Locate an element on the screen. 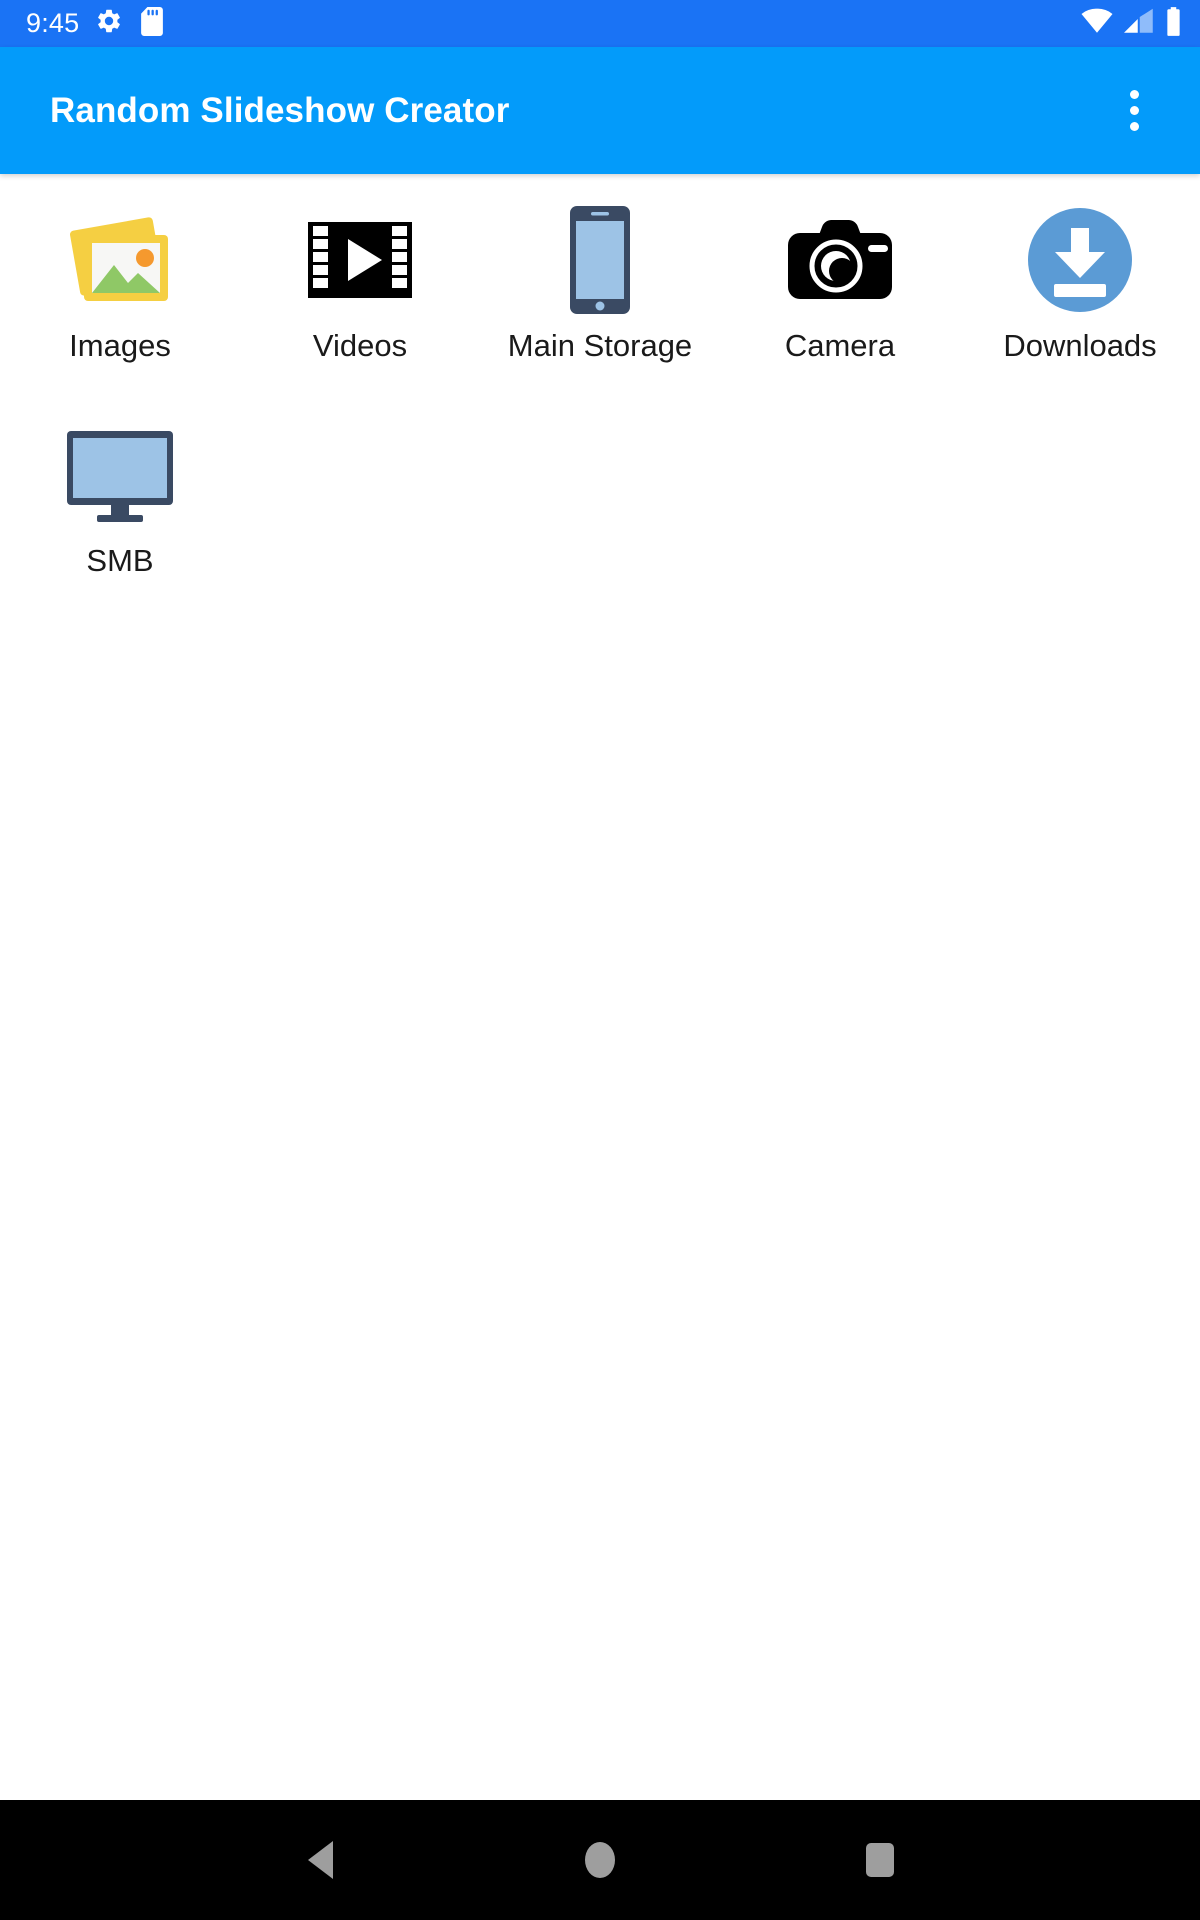 This screenshot has width=1200, height=1920. status-bar: 9:45 is located at coordinates (600, 23).